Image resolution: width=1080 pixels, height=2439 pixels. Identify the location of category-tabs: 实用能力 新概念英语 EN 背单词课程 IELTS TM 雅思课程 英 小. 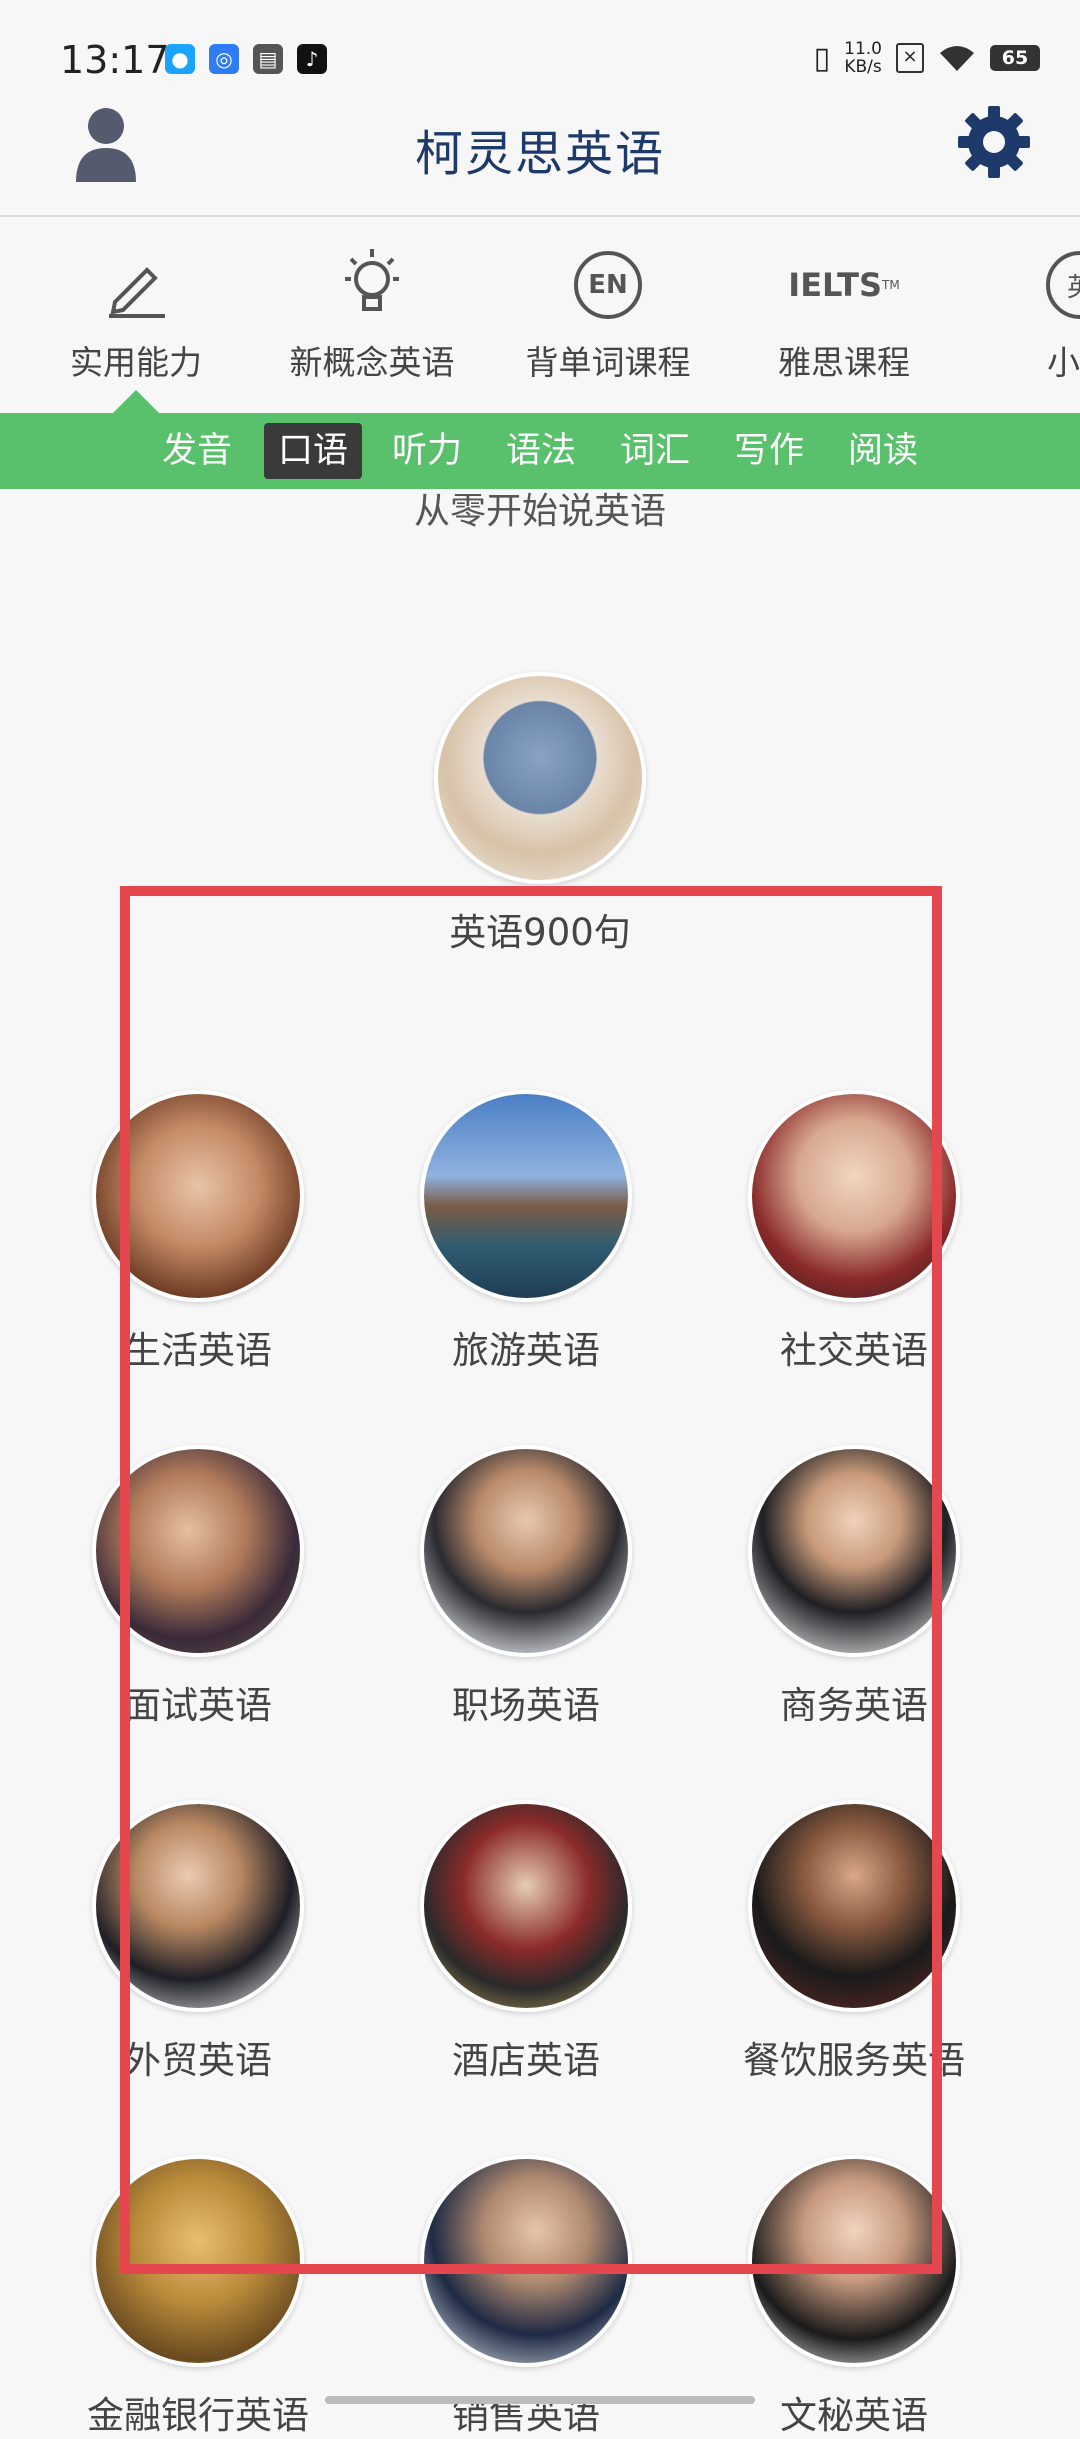
(540, 325).